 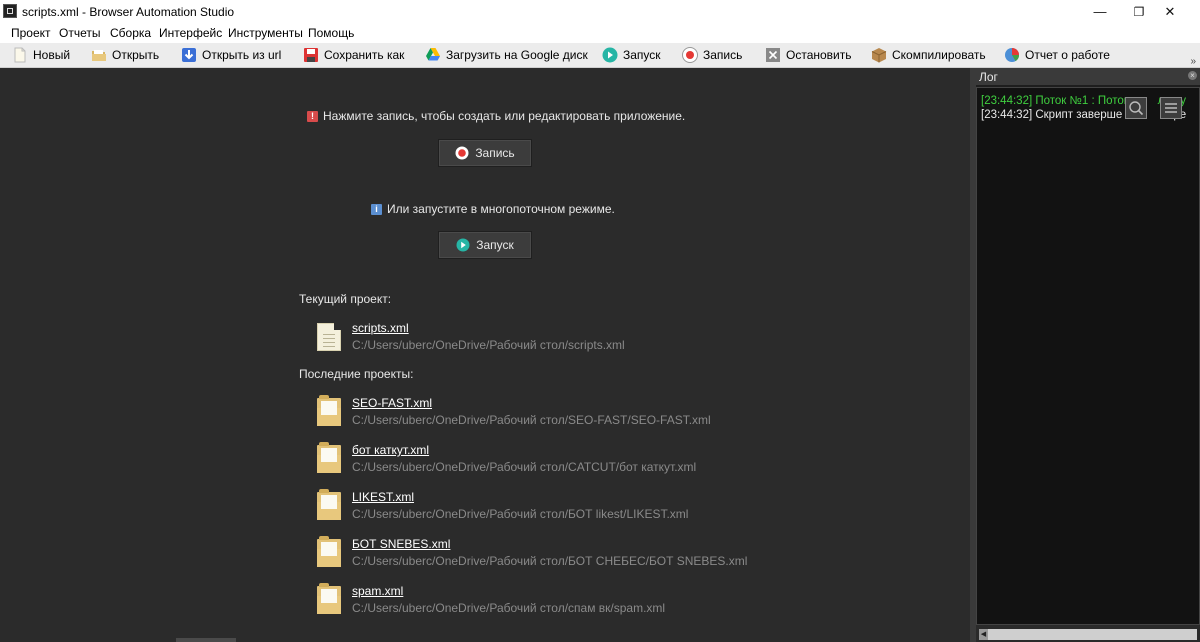 I want to click on run-hint-text: Или запустите в многопоточном режиме., so click(x=501, y=209).